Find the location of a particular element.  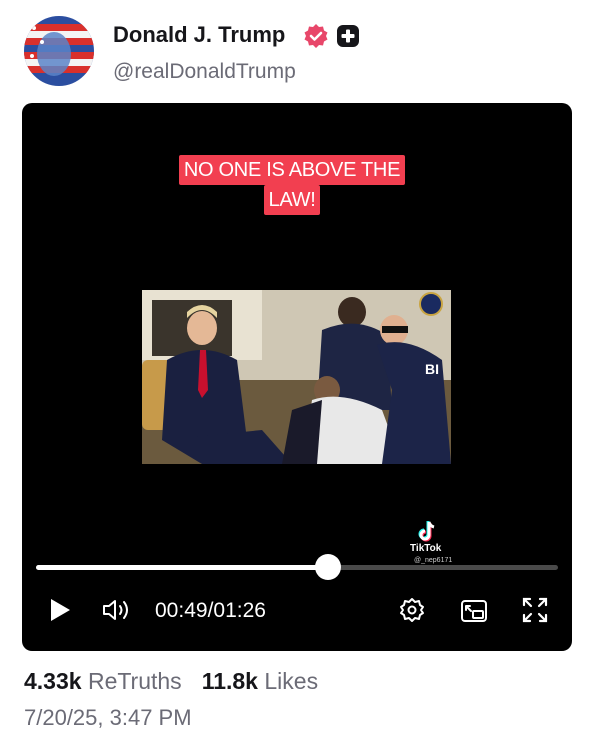

progress-fill is located at coordinates (182, 567).